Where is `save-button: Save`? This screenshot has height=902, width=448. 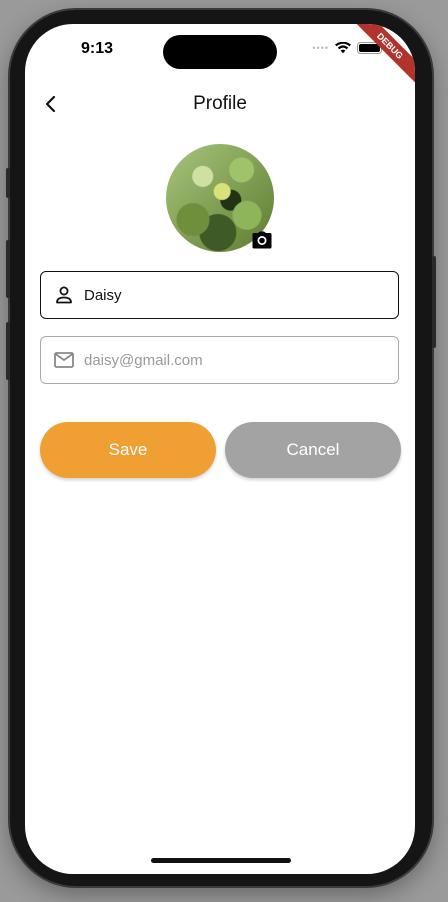
save-button: Save is located at coordinates (128, 450).